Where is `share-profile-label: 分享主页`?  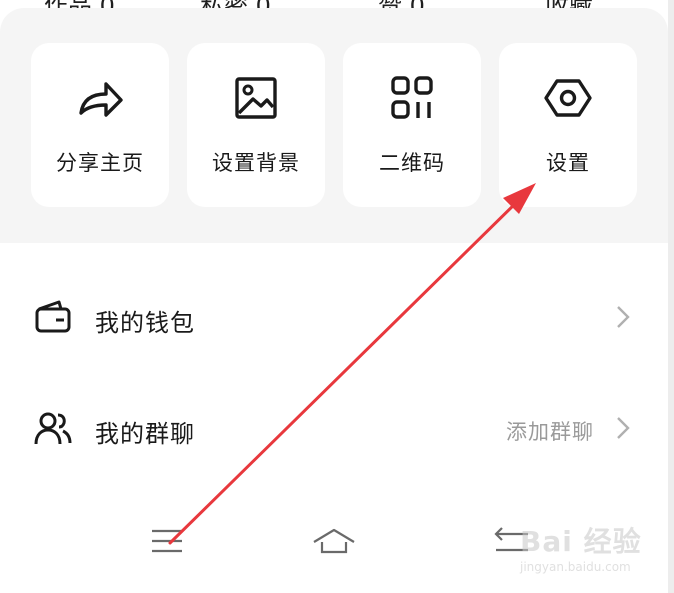 share-profile-label: 分享主页 is located at coordinates (100, 163).